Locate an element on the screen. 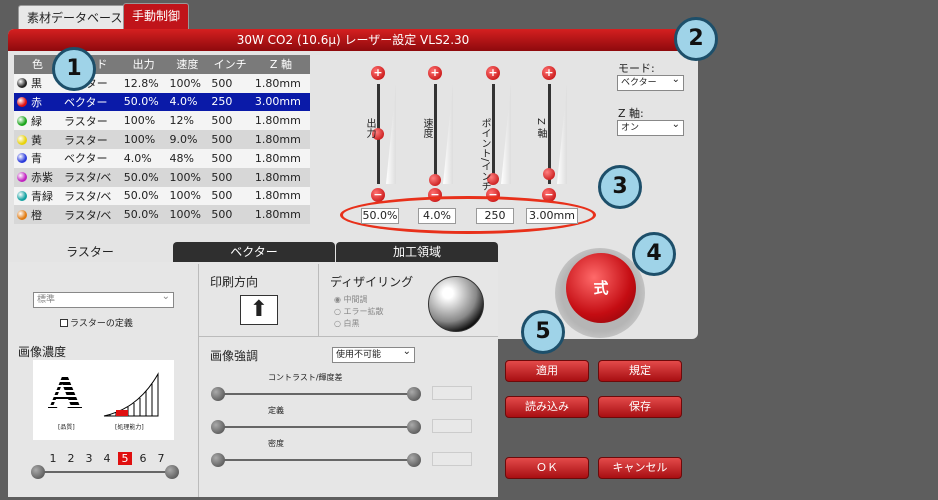  density-step-4: 4 is located at coordinates (107, 458).